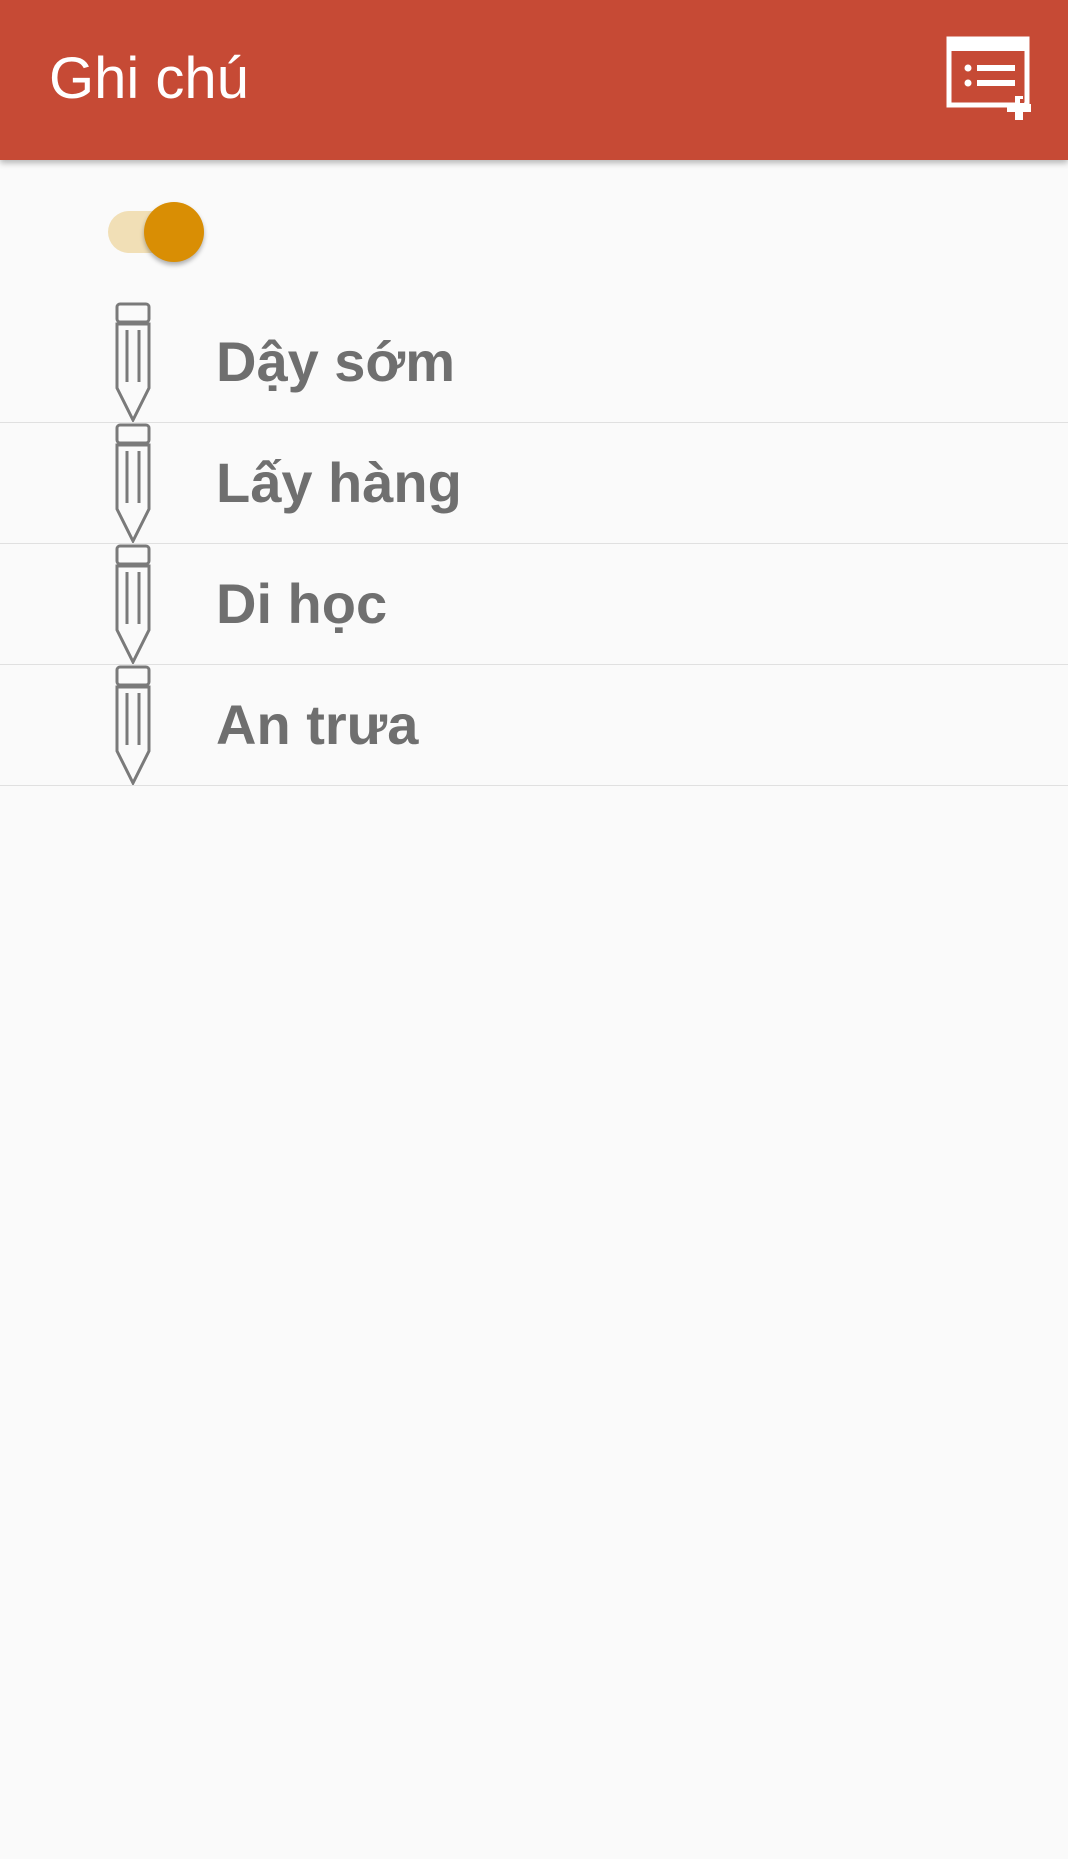 The image size is (1068, 1859). Describe the element at coordinates (534, 362) in the screenshot. I see `note-item: Dậy sớm` at that location.